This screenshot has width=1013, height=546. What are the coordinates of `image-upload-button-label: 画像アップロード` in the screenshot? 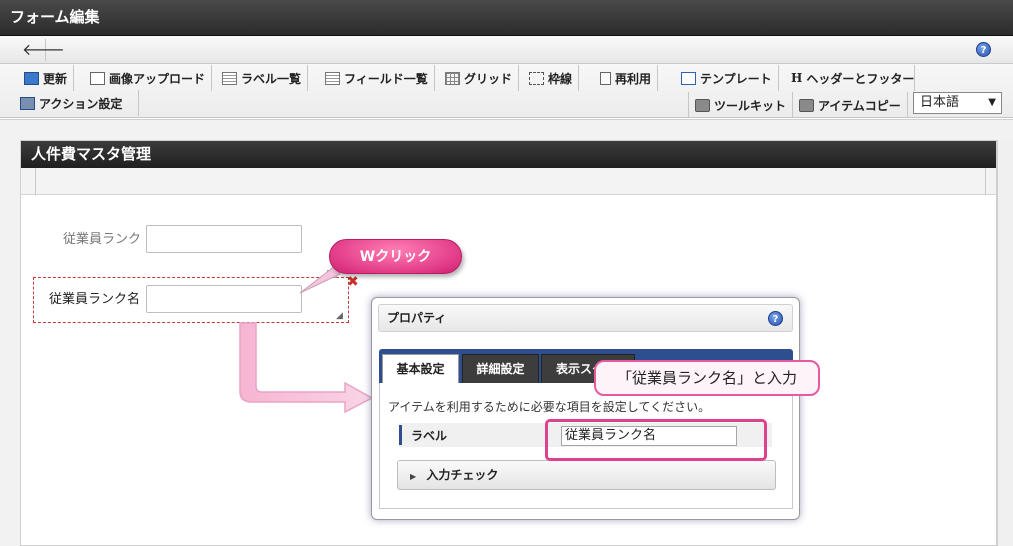 It's located at (157, 78).